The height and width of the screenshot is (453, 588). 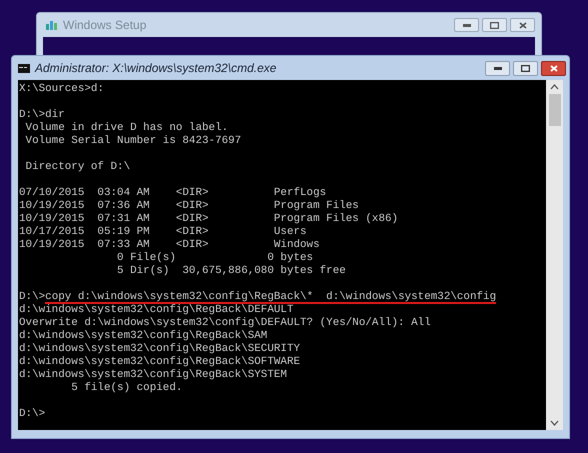 I want to click on console-line: d:\windows\system32\config\RegBack\SYSTEM, so click(x=153, y=375).